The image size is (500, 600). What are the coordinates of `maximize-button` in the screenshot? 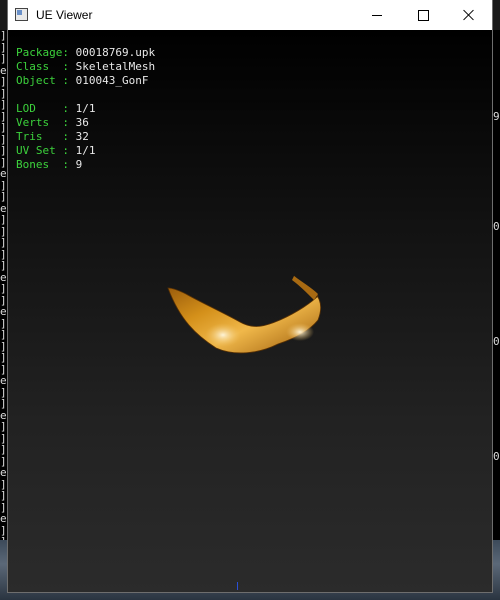 It's located at (423, 15).